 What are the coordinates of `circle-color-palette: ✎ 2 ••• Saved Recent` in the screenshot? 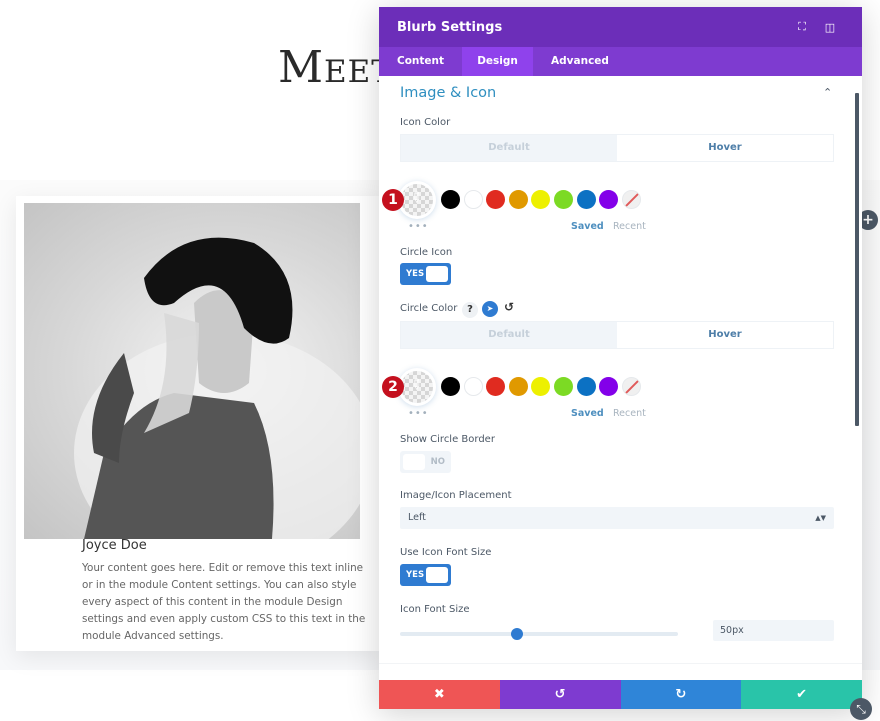 It's located at (517, 395).